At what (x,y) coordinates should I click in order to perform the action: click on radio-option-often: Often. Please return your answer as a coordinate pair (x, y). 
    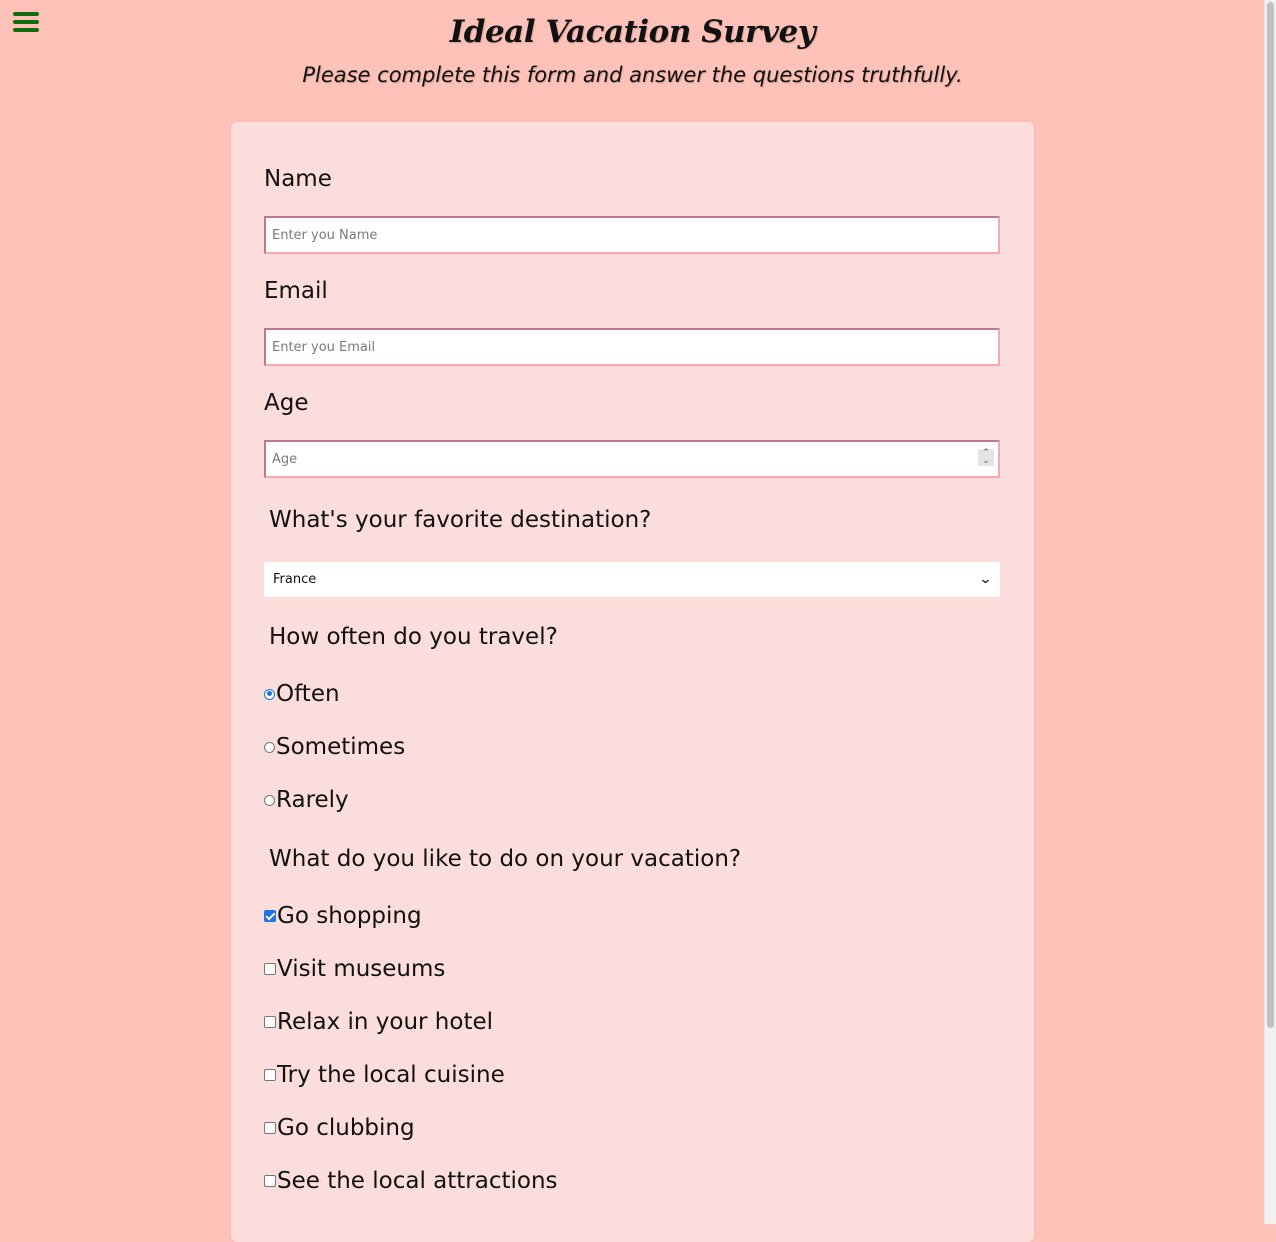
    Looking at the image, I should click on (302, 694).